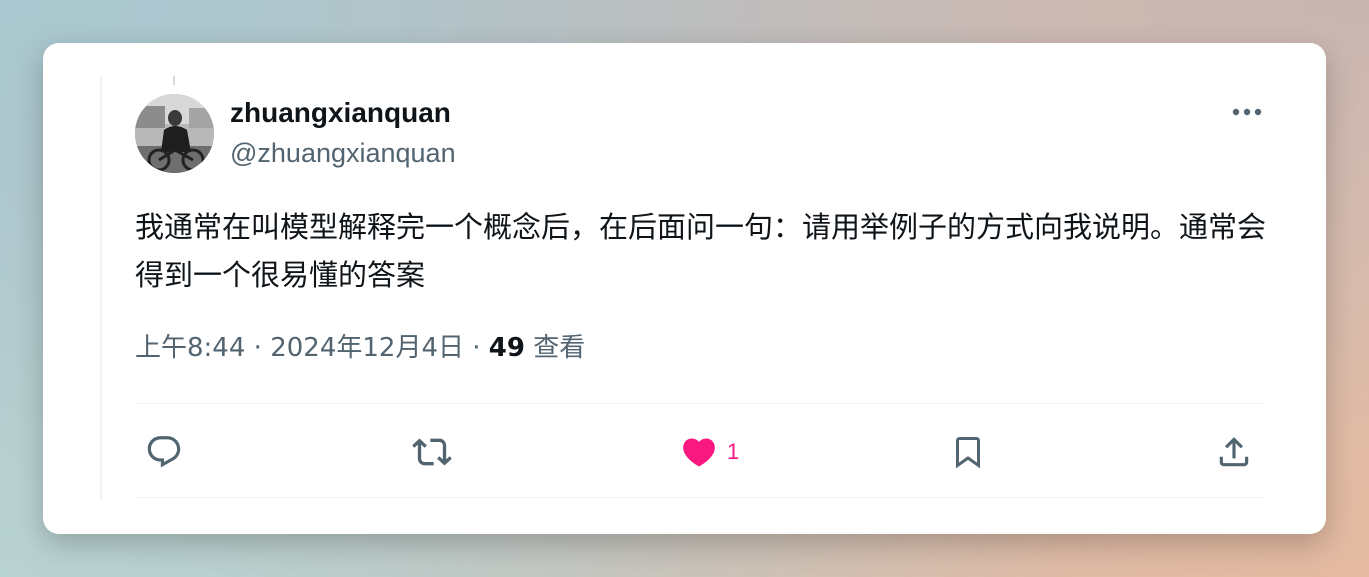 This screenshot has height=577, width=1369. Describe the element at coordinates (700, 403) in the screenshot. I see `divider-top` at that location.